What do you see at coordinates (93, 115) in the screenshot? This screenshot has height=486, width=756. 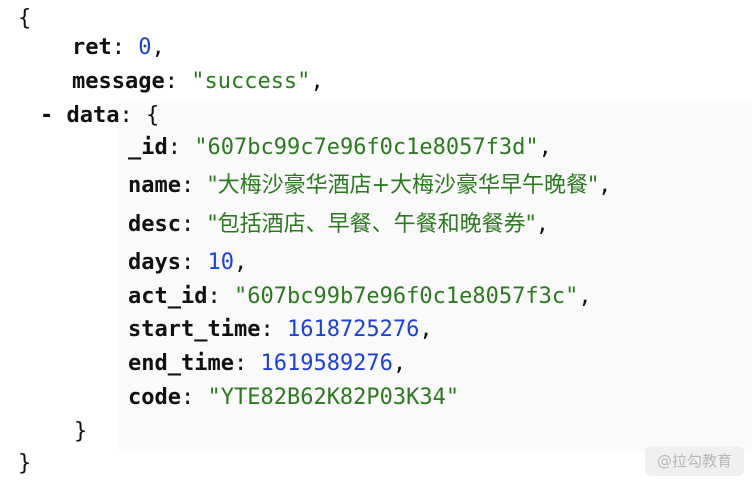 I see `data-key: data` at bounding box center [93, 115].